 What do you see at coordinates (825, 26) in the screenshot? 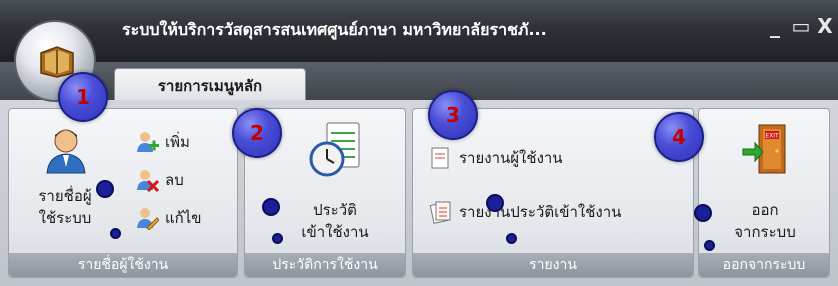
I see `close-button: X` at bounding box center [825, 26].